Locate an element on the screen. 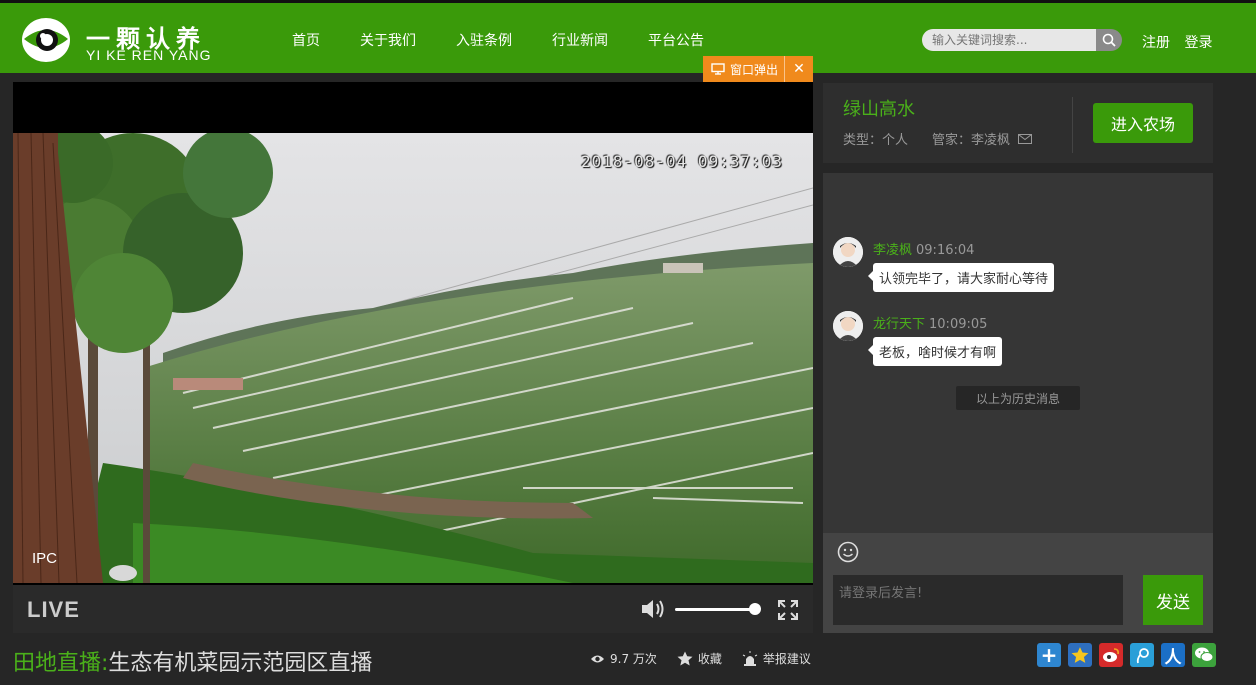  report-button: 举报建议 is located at coordinates (776, 658).